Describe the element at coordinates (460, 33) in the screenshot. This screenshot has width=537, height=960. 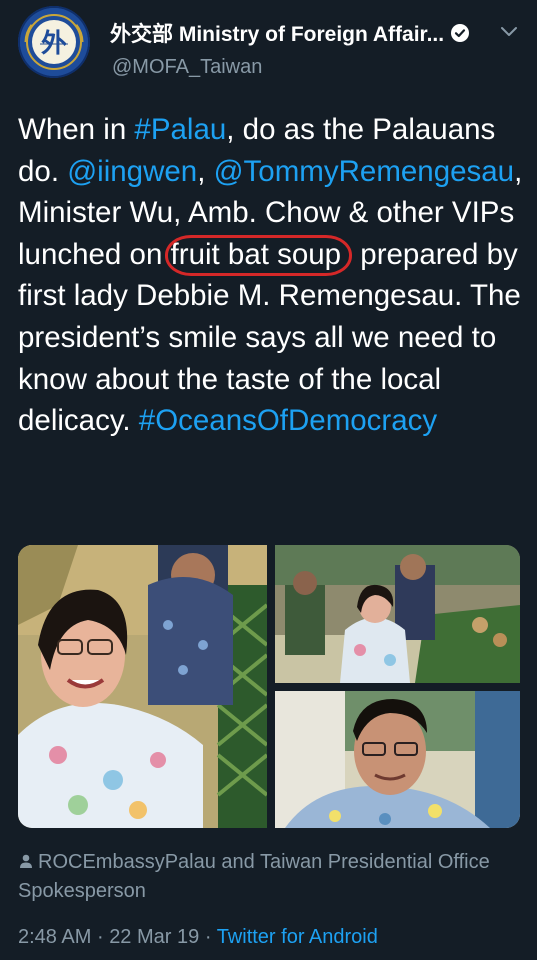
I see `verified-badge-icon` at that location.